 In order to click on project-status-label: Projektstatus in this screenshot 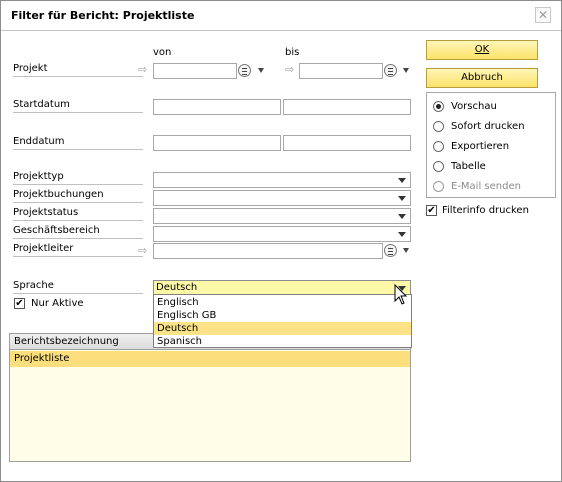, I will do `click(78, 214)`.